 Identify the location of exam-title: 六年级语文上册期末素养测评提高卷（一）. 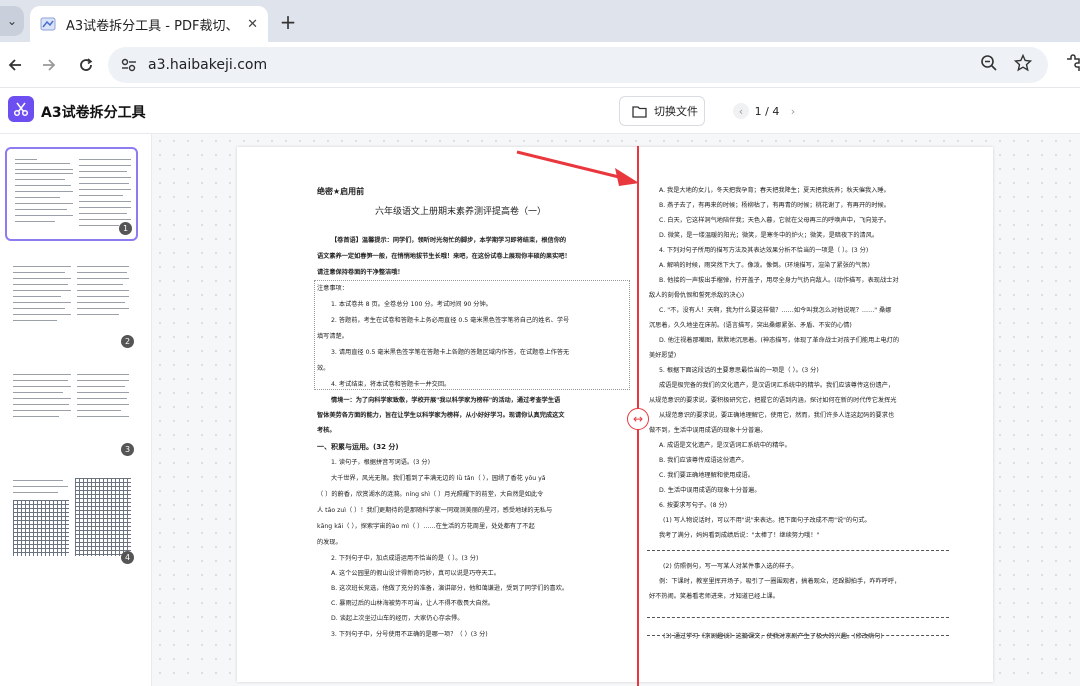
(461, 212).